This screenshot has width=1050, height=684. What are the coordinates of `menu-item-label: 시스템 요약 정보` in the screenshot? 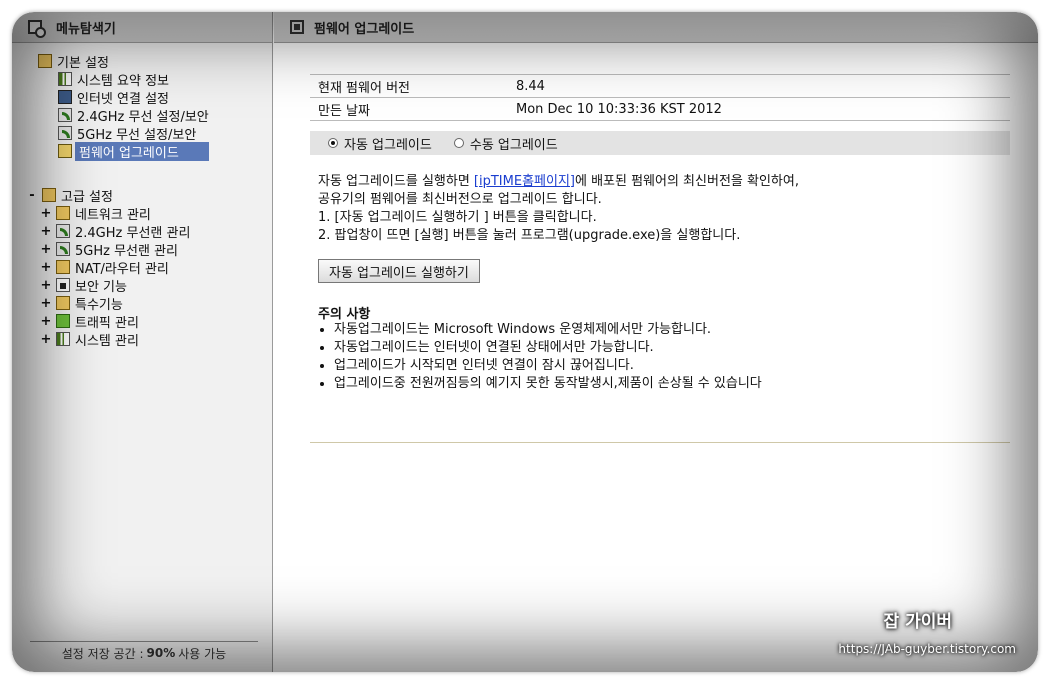 It's located at (123, 81).